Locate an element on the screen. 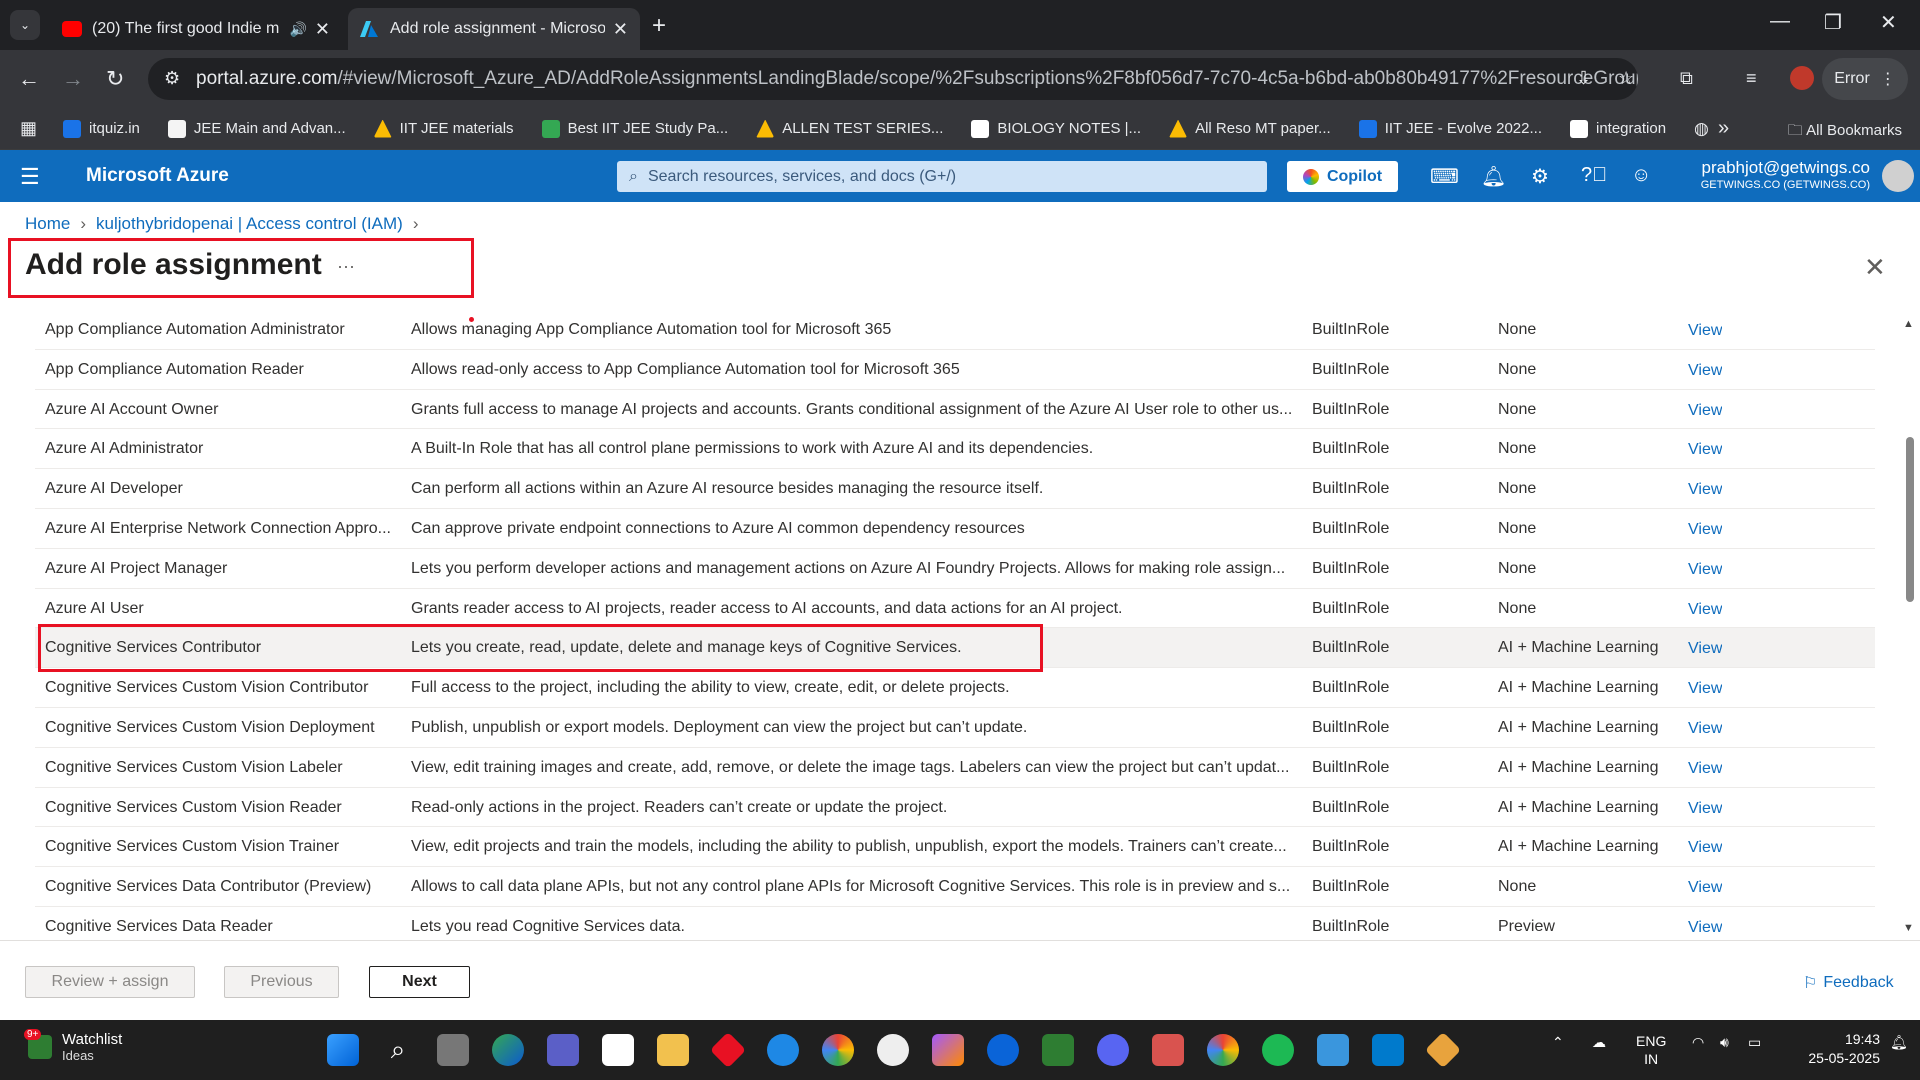 The image size is (1920, 1080). vscode-icon is located at coordinates (1388, 1050).